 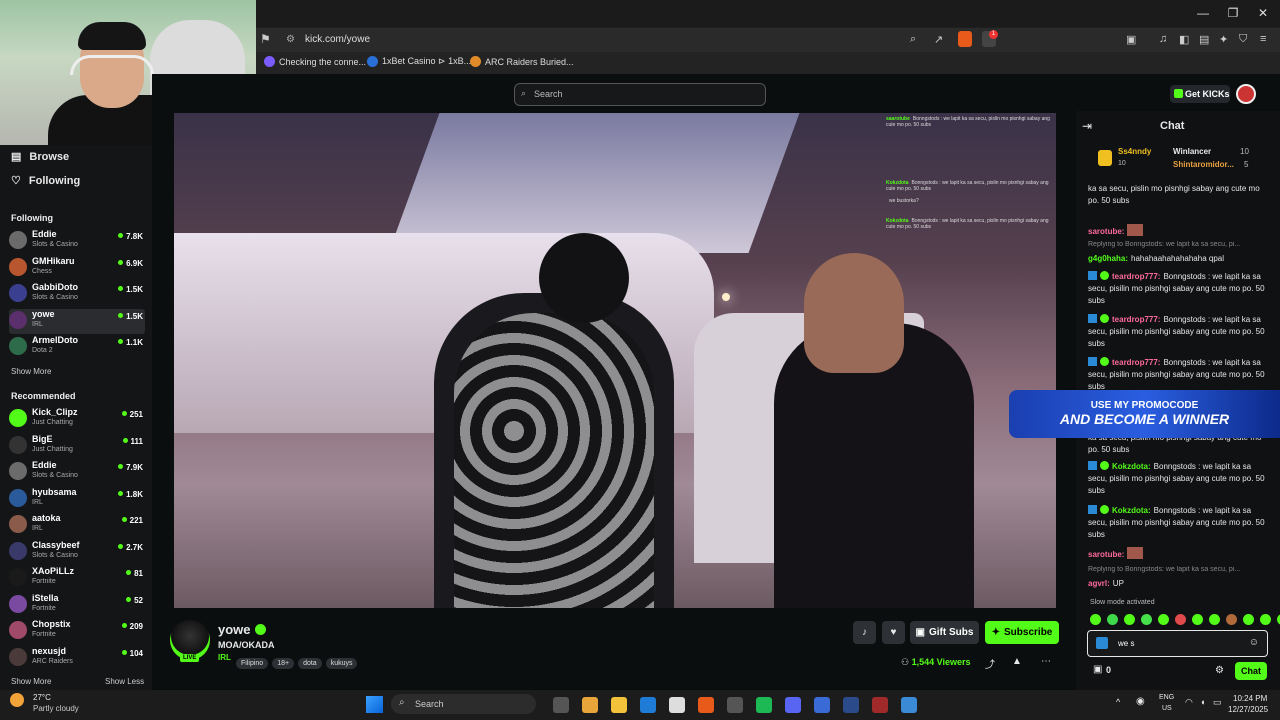 I want to click on task-view-icon, so click(x=561, y=705).